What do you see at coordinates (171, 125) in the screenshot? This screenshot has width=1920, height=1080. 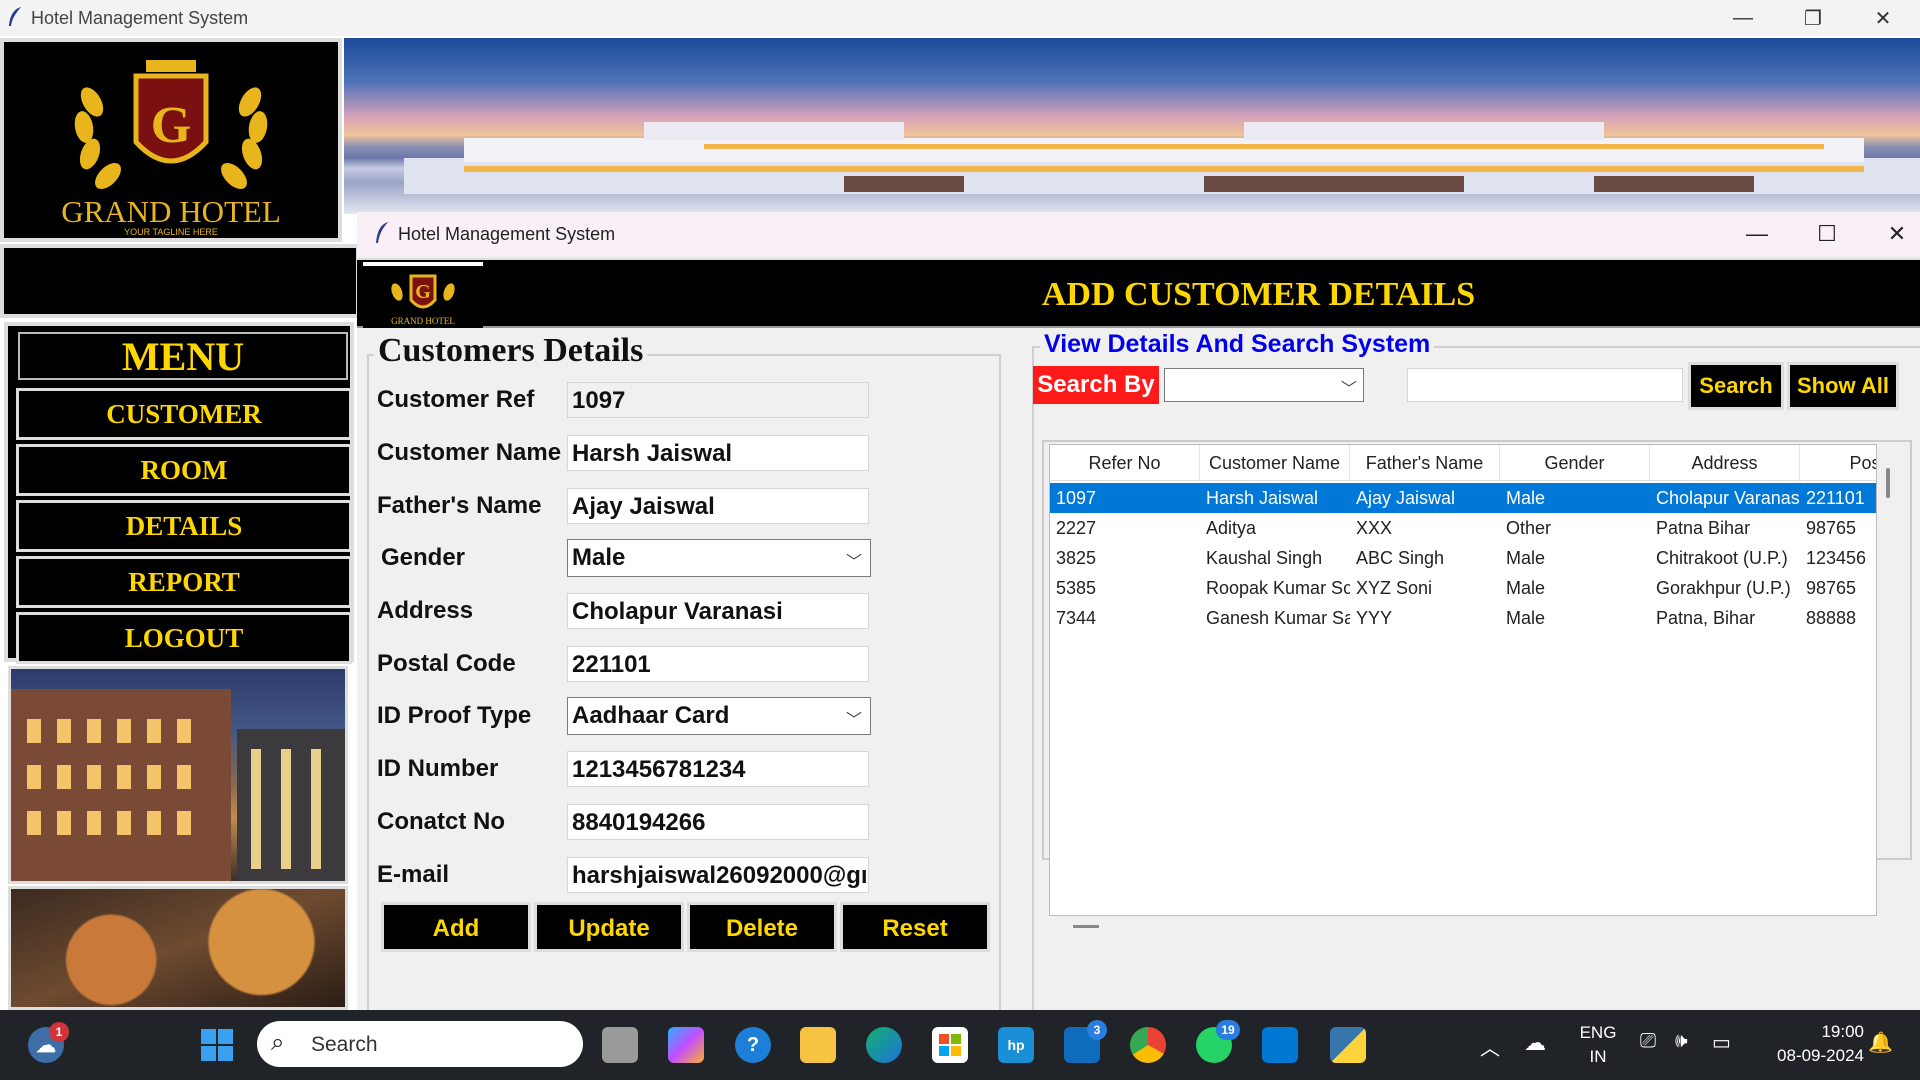 I see `svg-text: G` at bounding box center [171, 125].